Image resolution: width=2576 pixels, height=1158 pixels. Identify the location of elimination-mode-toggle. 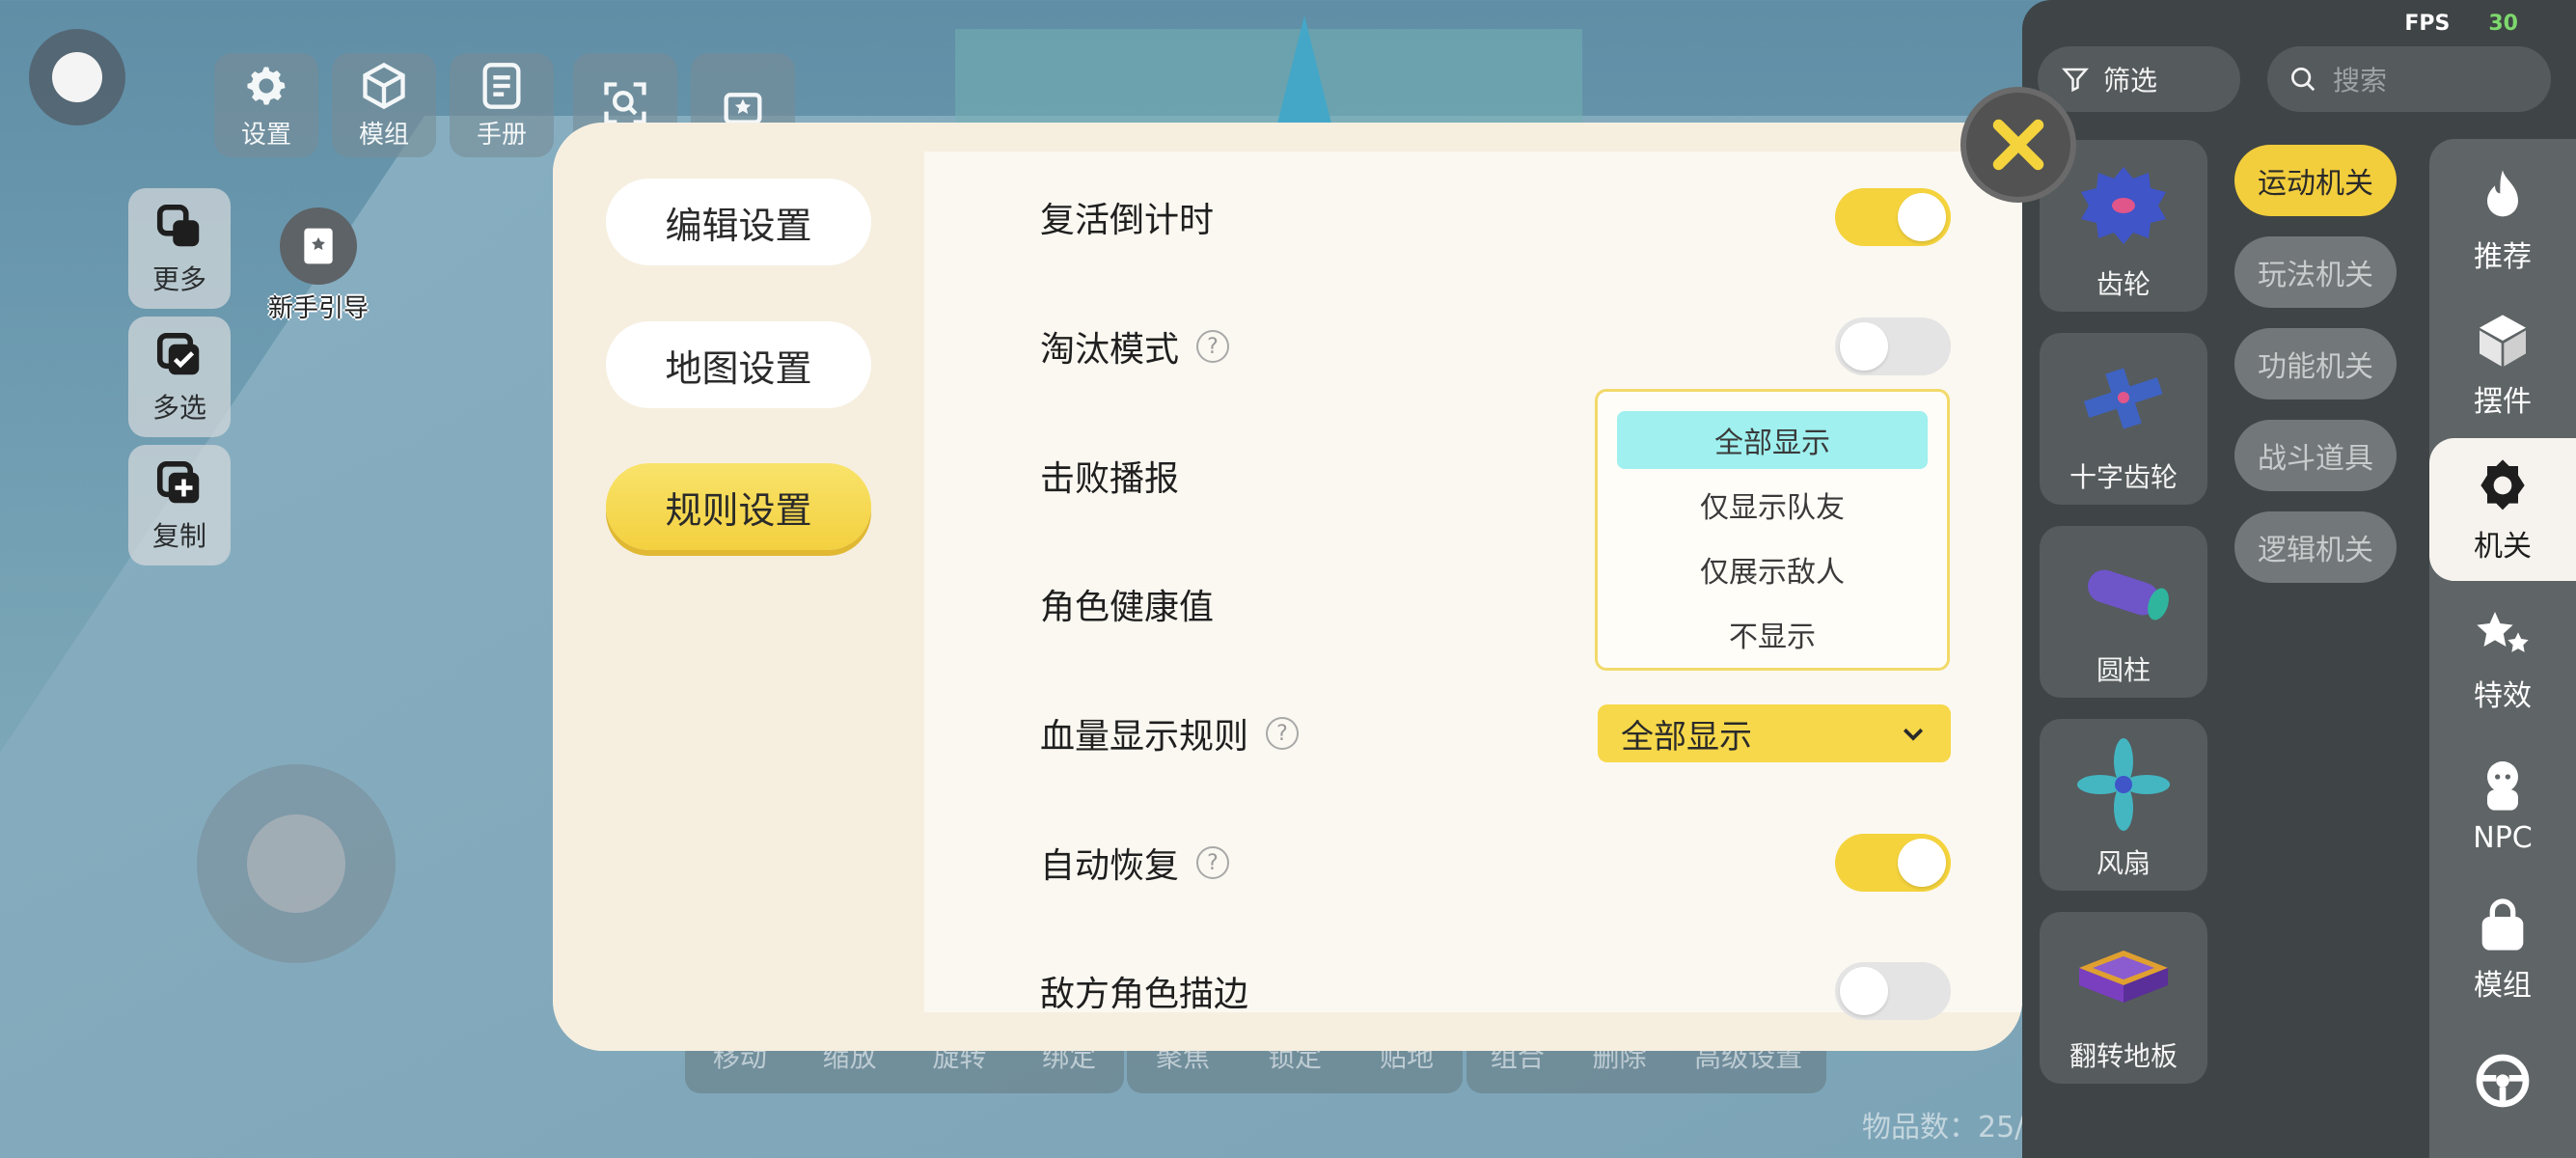
(1893, 346).